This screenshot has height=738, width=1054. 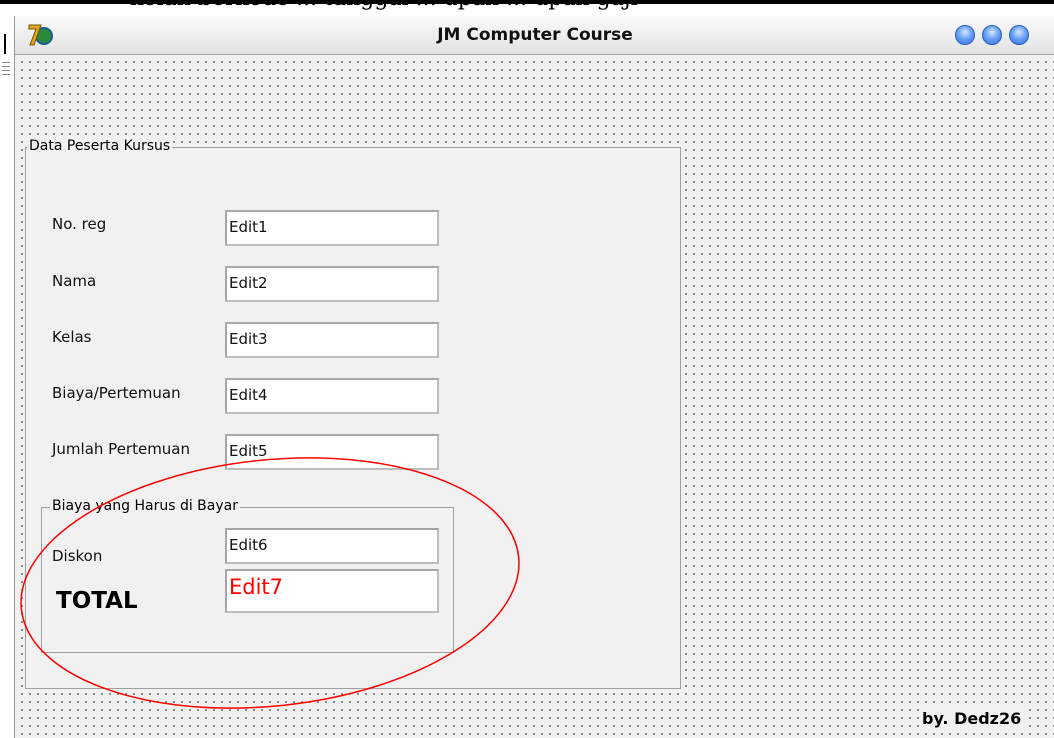 What do you see at coordinates (332, 452) in the screenshot?
I see `edit5-input: Edit5` at bounding box center [332, 452].